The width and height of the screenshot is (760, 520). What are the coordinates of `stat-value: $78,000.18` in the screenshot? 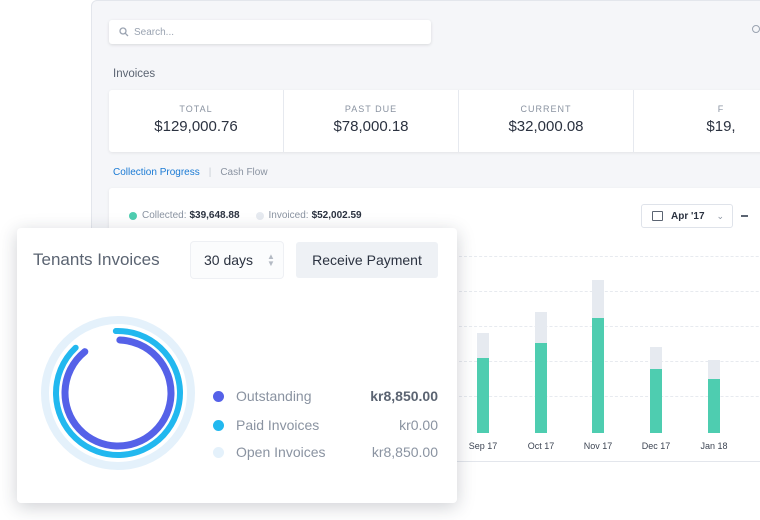 It's located at (371, 126).